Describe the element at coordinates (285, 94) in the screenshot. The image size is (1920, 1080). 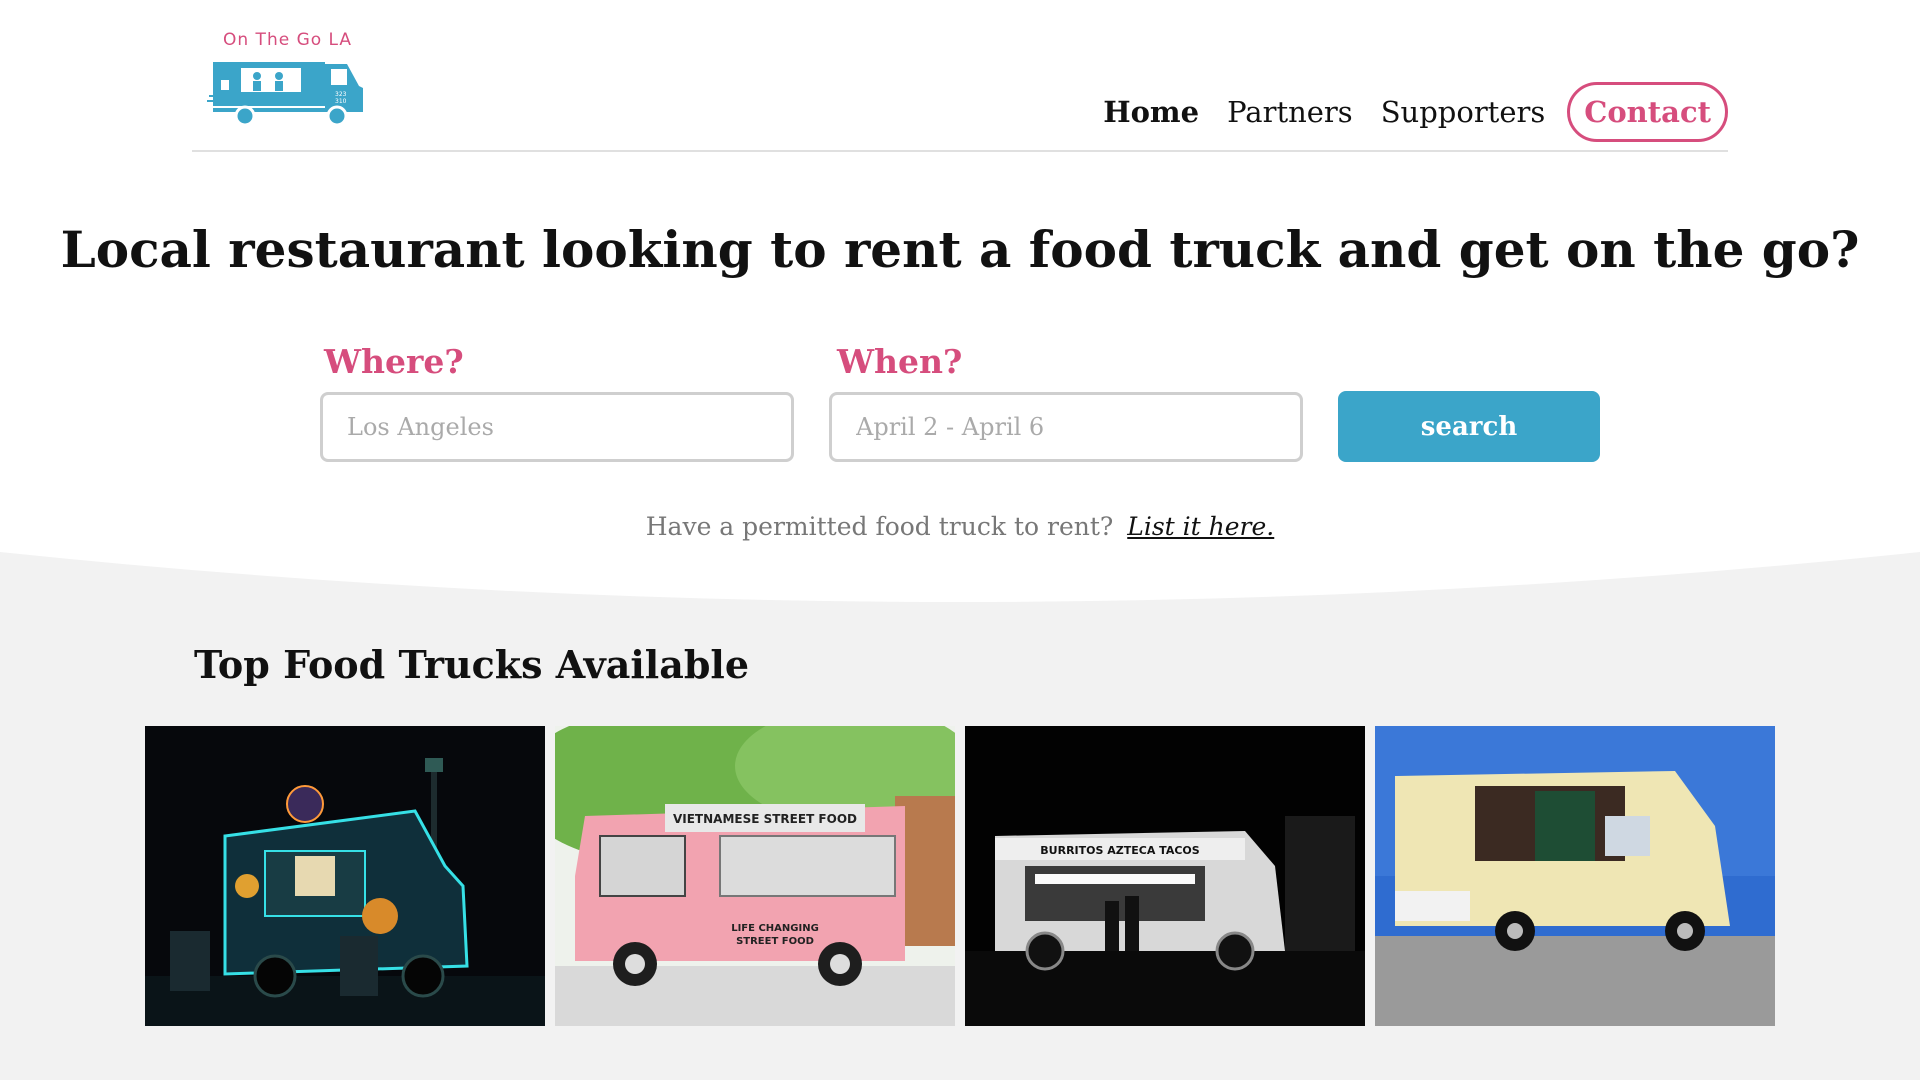
I see `food-truck-logo-icon: 323 310` at that location.